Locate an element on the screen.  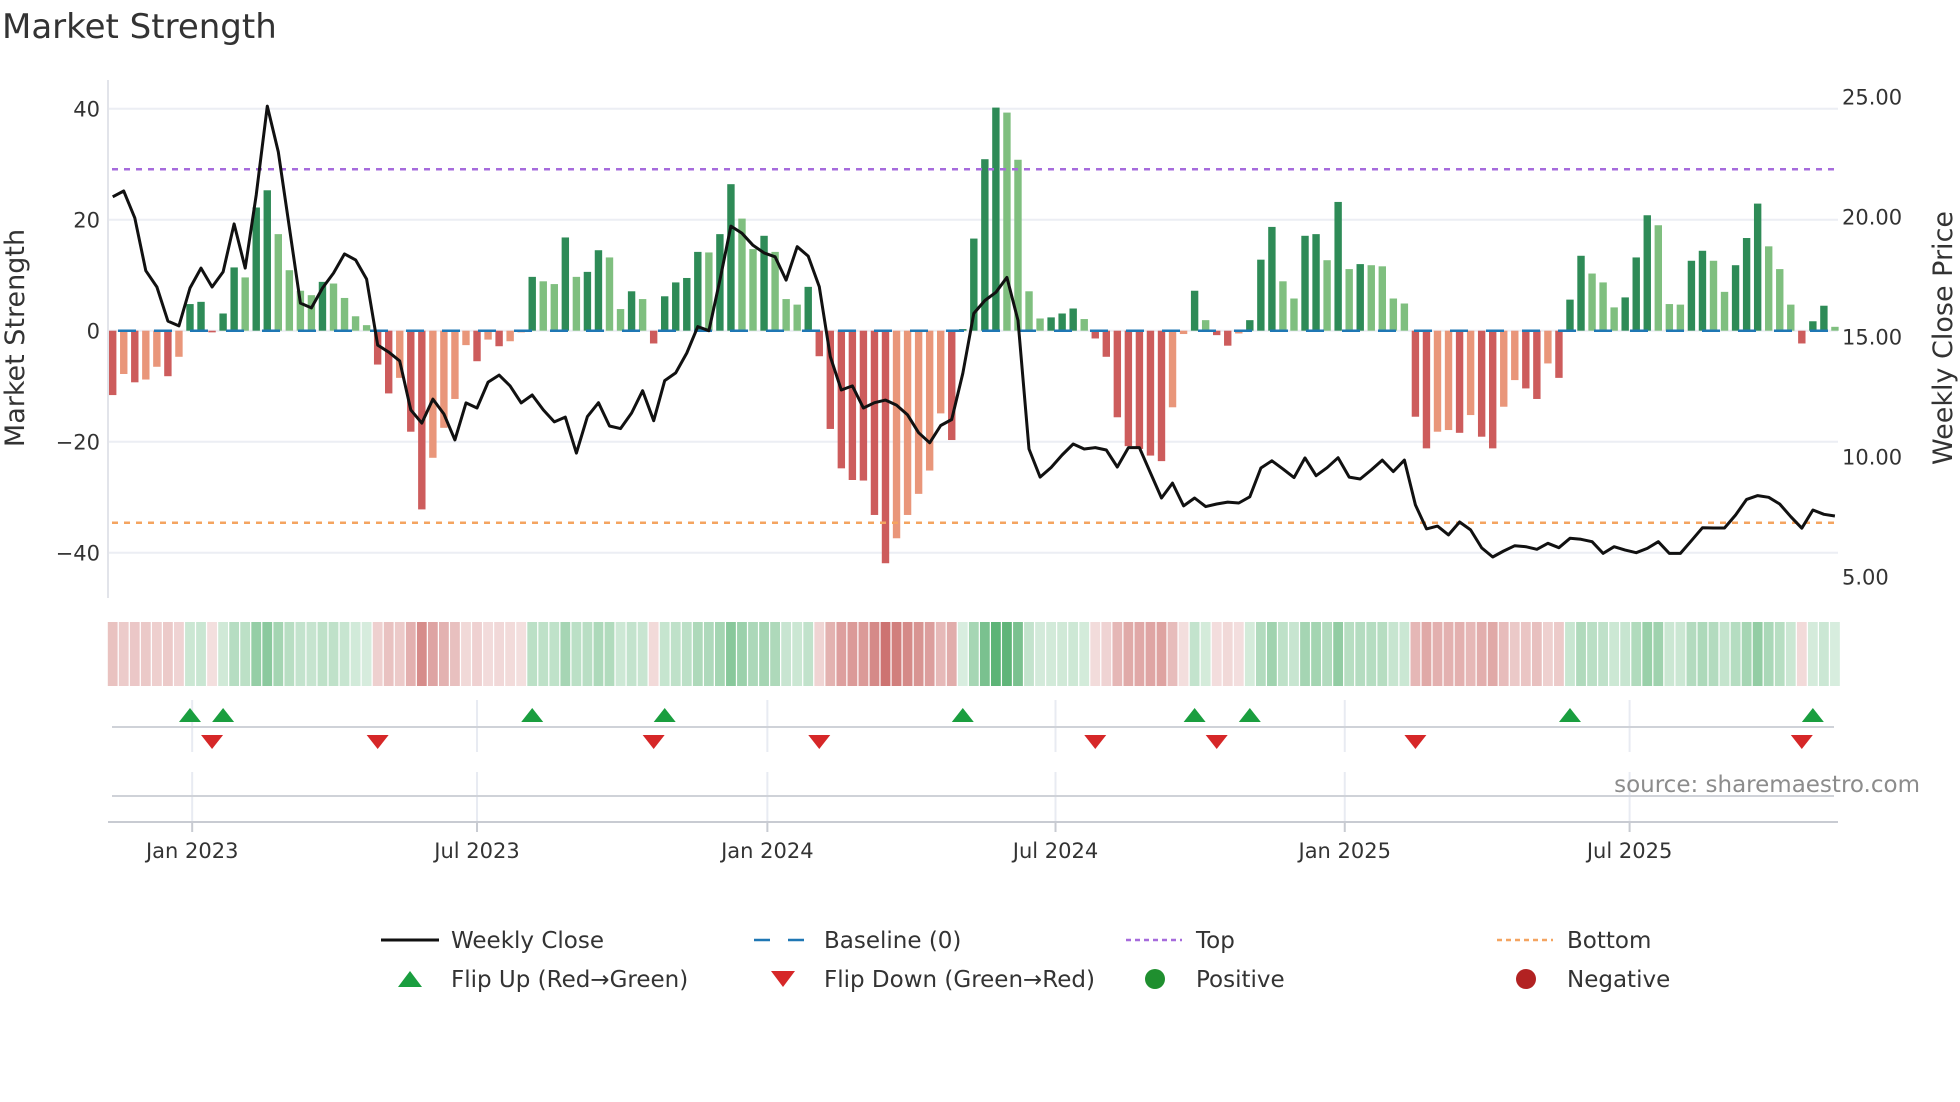
right-tick-label: 20.00 is located at coordinates (1872, 218).